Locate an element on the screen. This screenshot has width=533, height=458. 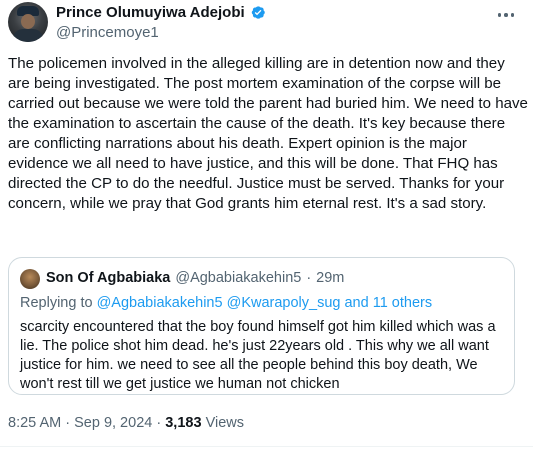
replying-handle-link: @Agbabiakakehin5 is located at coordinates (160, 303).